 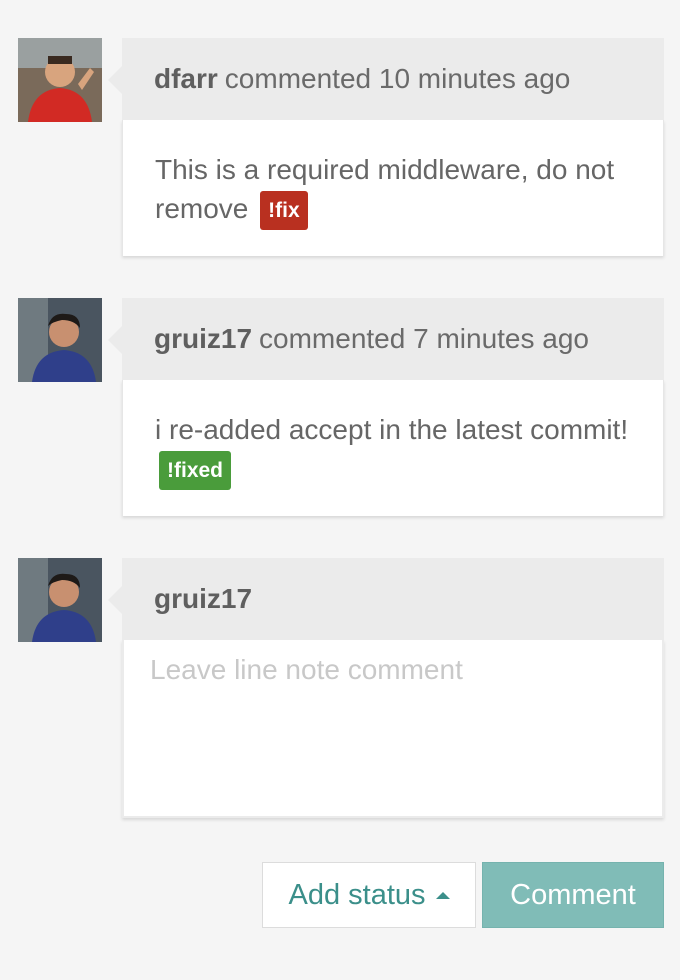 I want to click on caret-up-icon, so click(x=442, y=895).